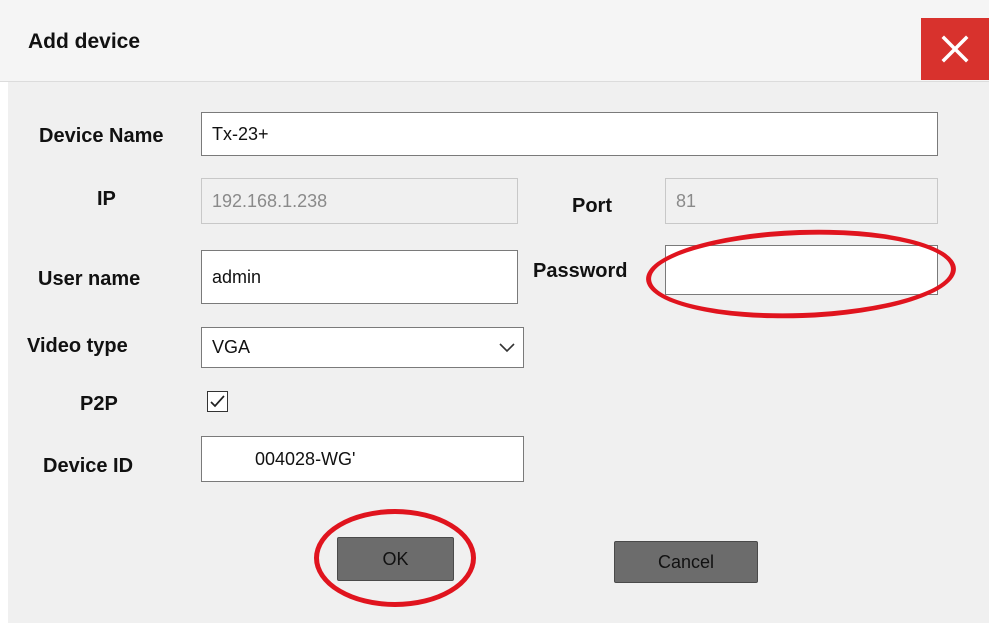 Image resolution: width=989 pixels, height=623 pixels. What do you see at coordinates (84, 41) in the screenshot?
I see `dialog-title: Add device` at bounding box center [84, 41].